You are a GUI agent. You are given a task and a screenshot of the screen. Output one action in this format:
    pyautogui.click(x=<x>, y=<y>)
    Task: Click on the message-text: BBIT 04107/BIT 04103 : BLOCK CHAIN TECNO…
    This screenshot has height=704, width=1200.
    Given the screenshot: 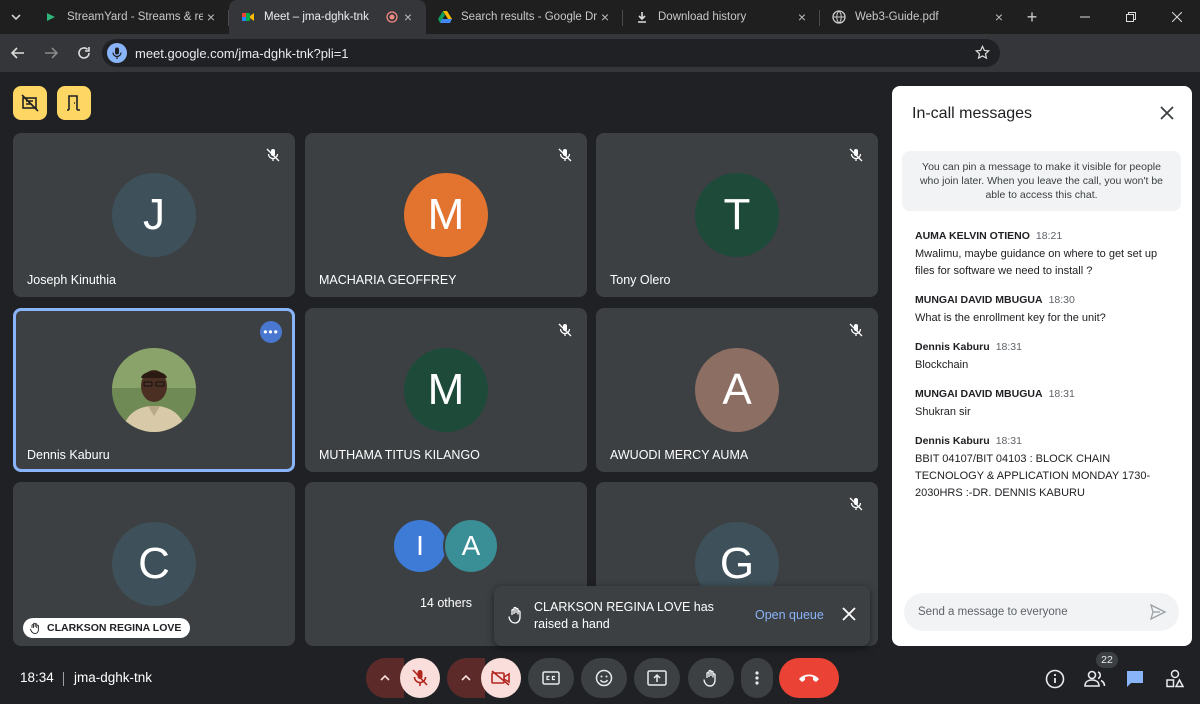 What is the action you would take?
    pyautogui.click(x=1033, y=476)
    